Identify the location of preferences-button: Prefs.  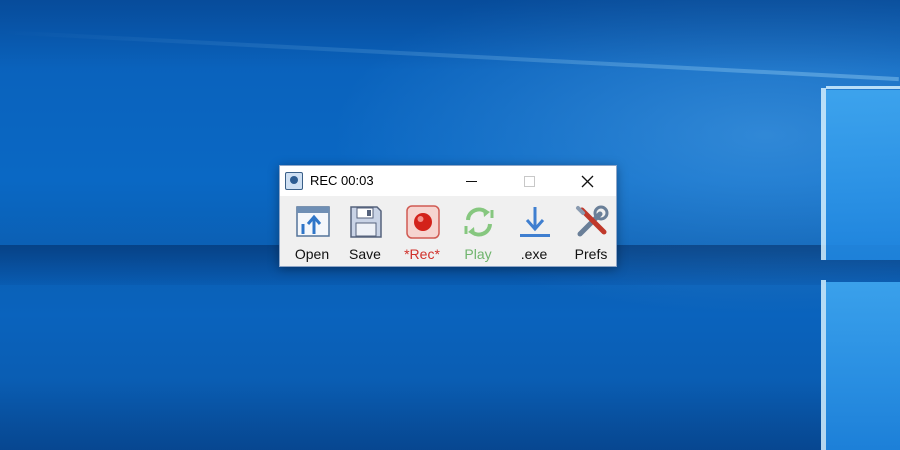
(591, 233).